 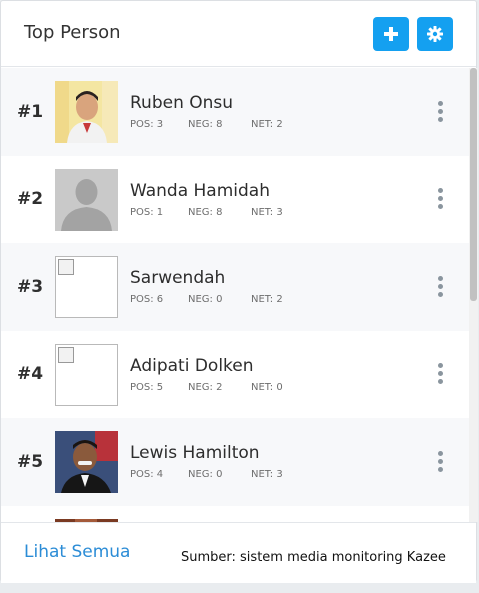 I want to click on person-name: Wanda Hamidah, so click(x=200, y=191).